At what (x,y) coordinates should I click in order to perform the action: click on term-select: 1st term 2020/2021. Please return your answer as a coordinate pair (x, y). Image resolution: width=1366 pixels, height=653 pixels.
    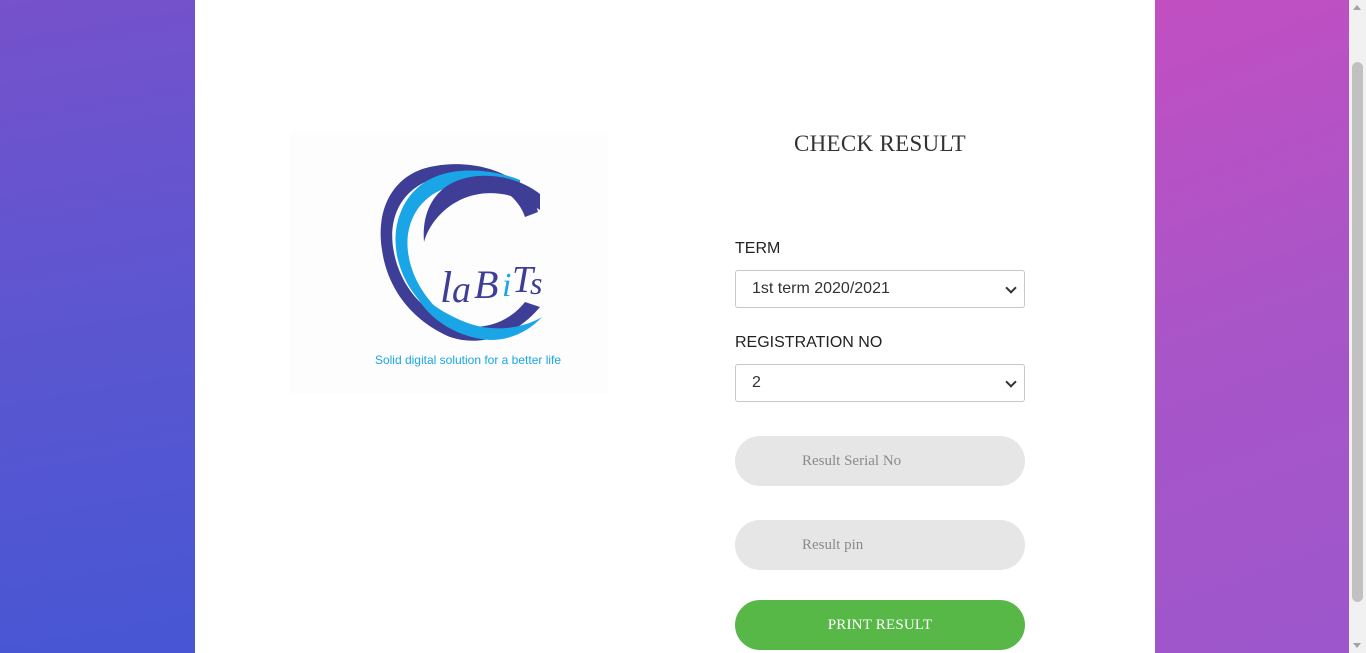
    Looking at the image, I should click on (880, 289).